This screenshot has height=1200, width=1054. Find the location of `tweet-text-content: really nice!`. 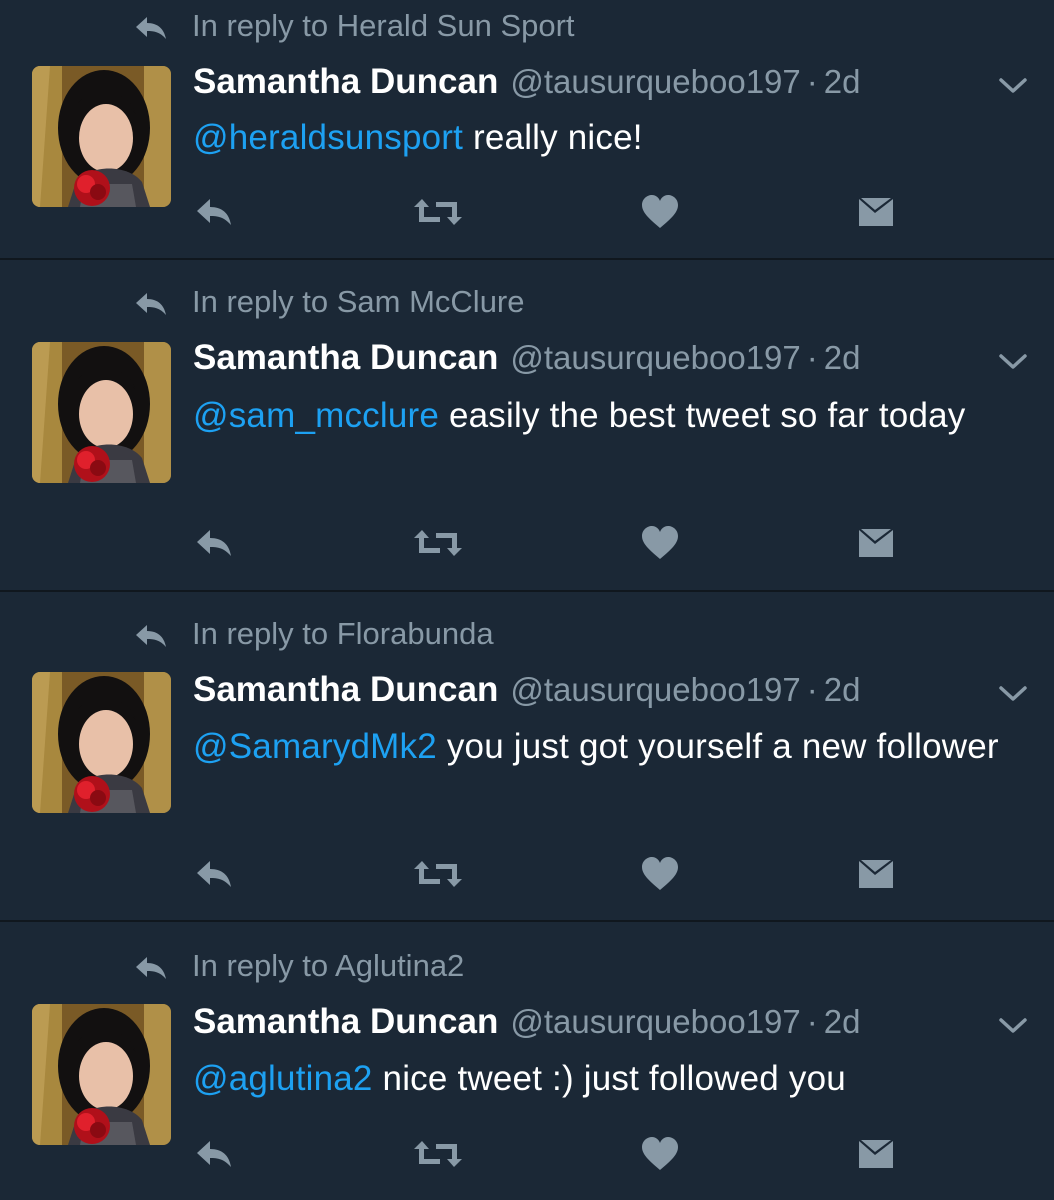

tweet-text-content: really nice! is located at coordinates (553, 137).